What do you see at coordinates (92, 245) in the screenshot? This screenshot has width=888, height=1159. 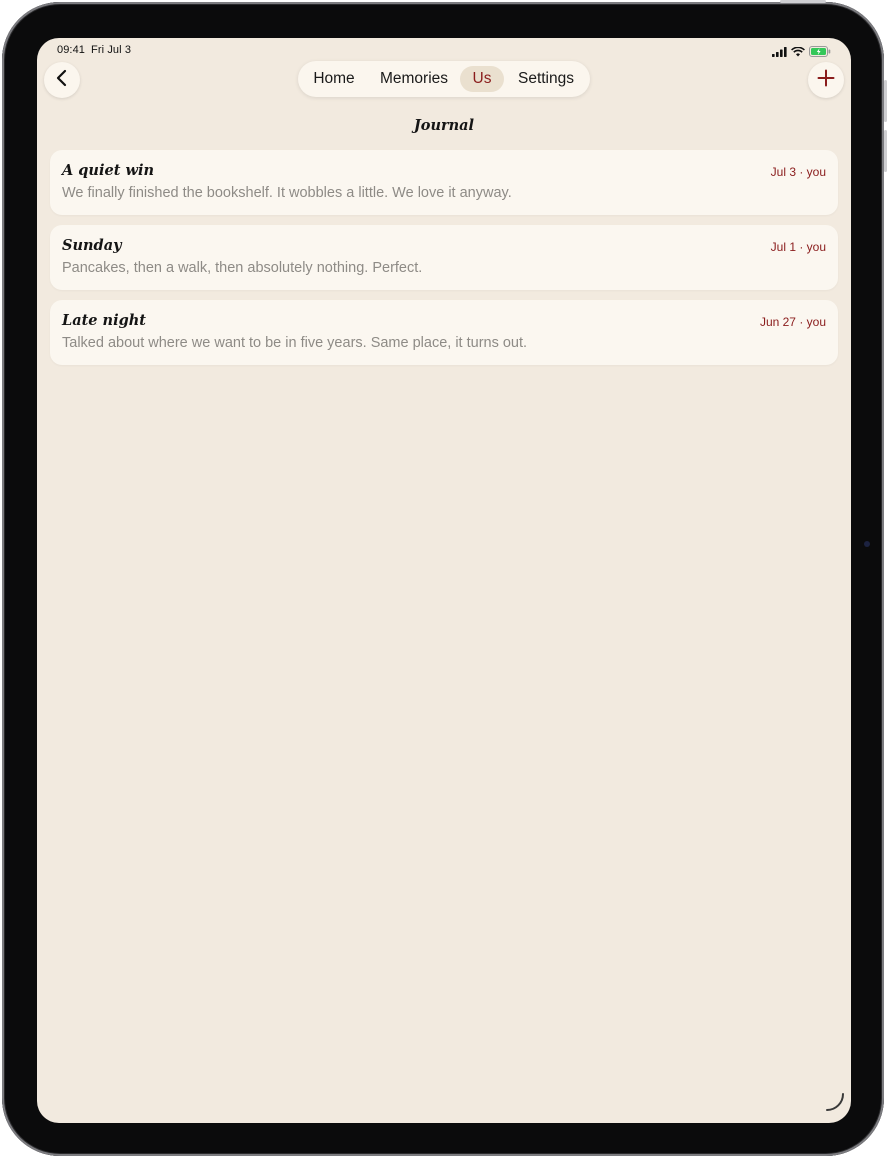 I see `entry-title: Sunday` at bounding box center [92, 245].